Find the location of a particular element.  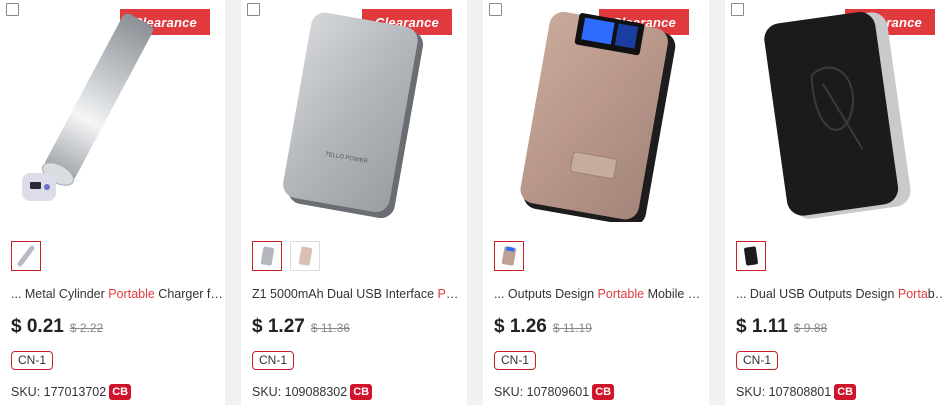

sku-text: SKU: 177013702 is located at coordinates (59, 392).